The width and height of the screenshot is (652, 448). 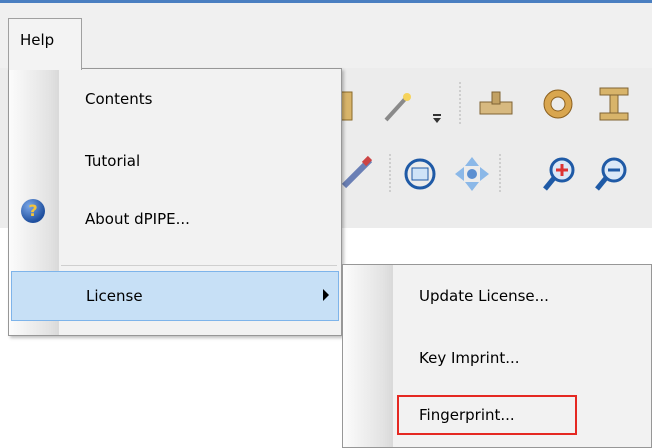 I want to click on wand-icon, so click(x=398, y=108).